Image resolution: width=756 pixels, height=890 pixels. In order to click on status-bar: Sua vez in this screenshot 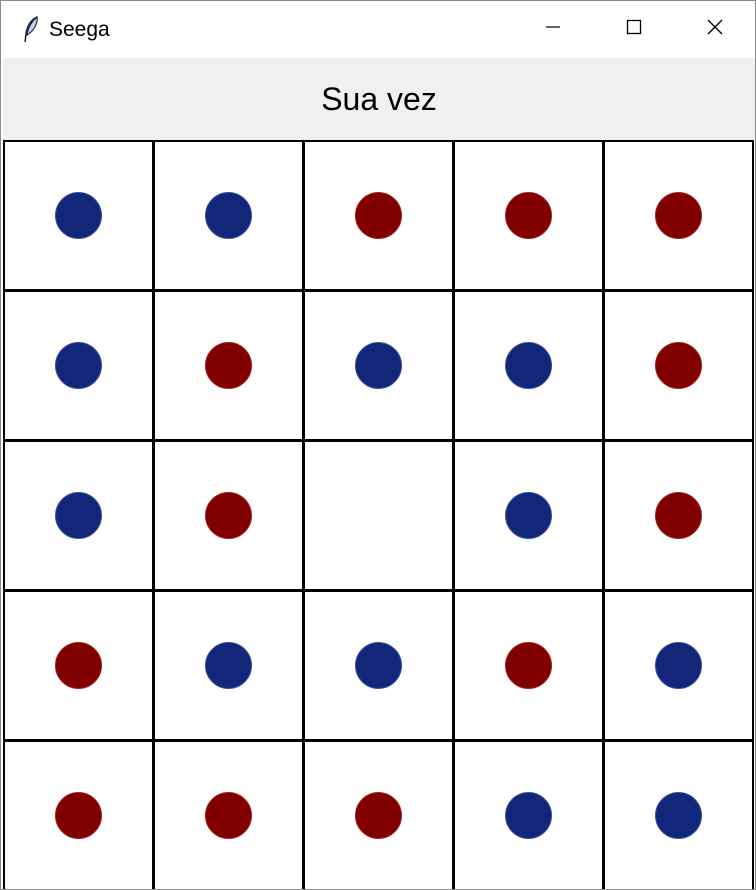, I will do `click(379, 99)`.